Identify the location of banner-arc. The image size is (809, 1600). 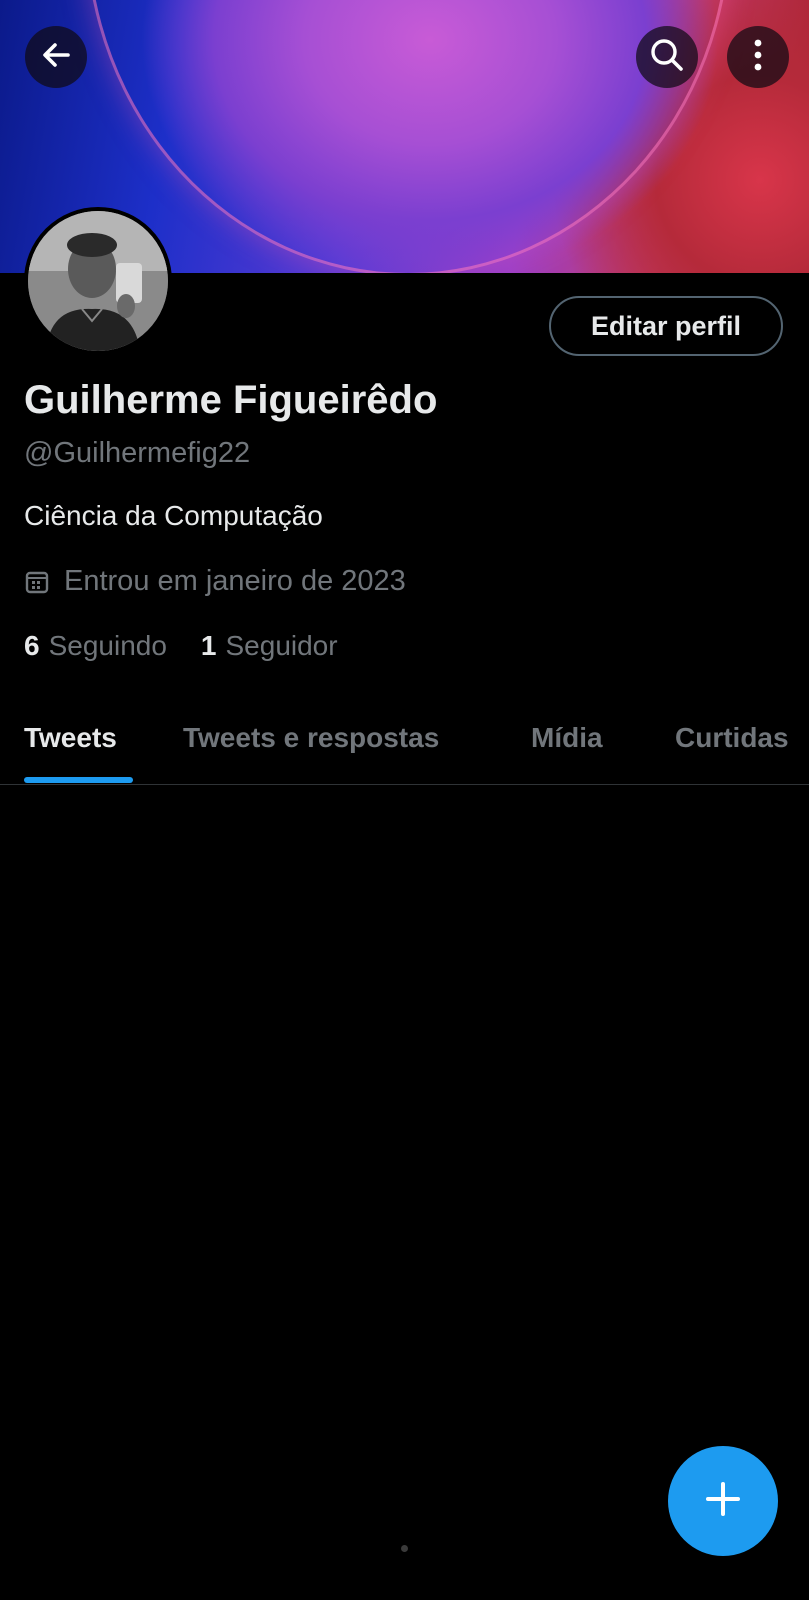
(408, 136).